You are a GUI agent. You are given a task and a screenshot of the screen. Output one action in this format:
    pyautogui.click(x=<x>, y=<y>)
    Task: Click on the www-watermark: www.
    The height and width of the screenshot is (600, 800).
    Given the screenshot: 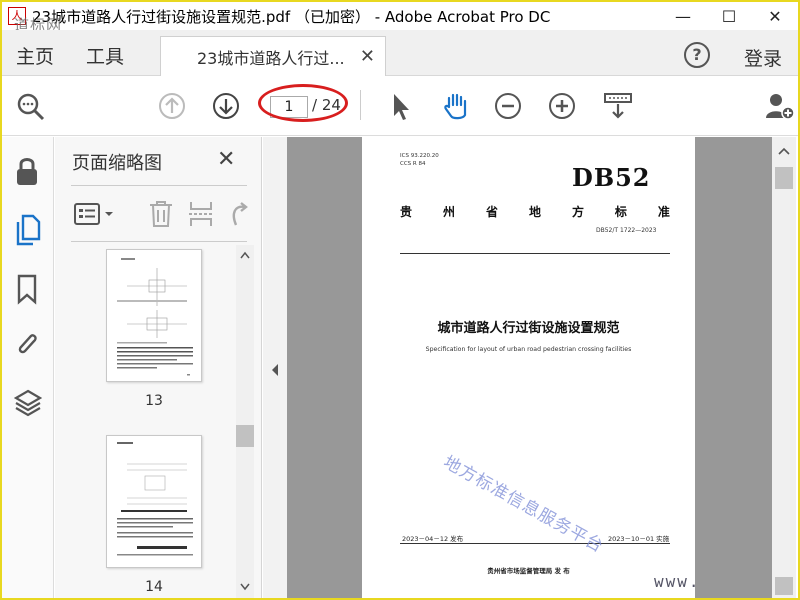 What is the action you would take?
    pyautogui.click(x=677, y=581)
    